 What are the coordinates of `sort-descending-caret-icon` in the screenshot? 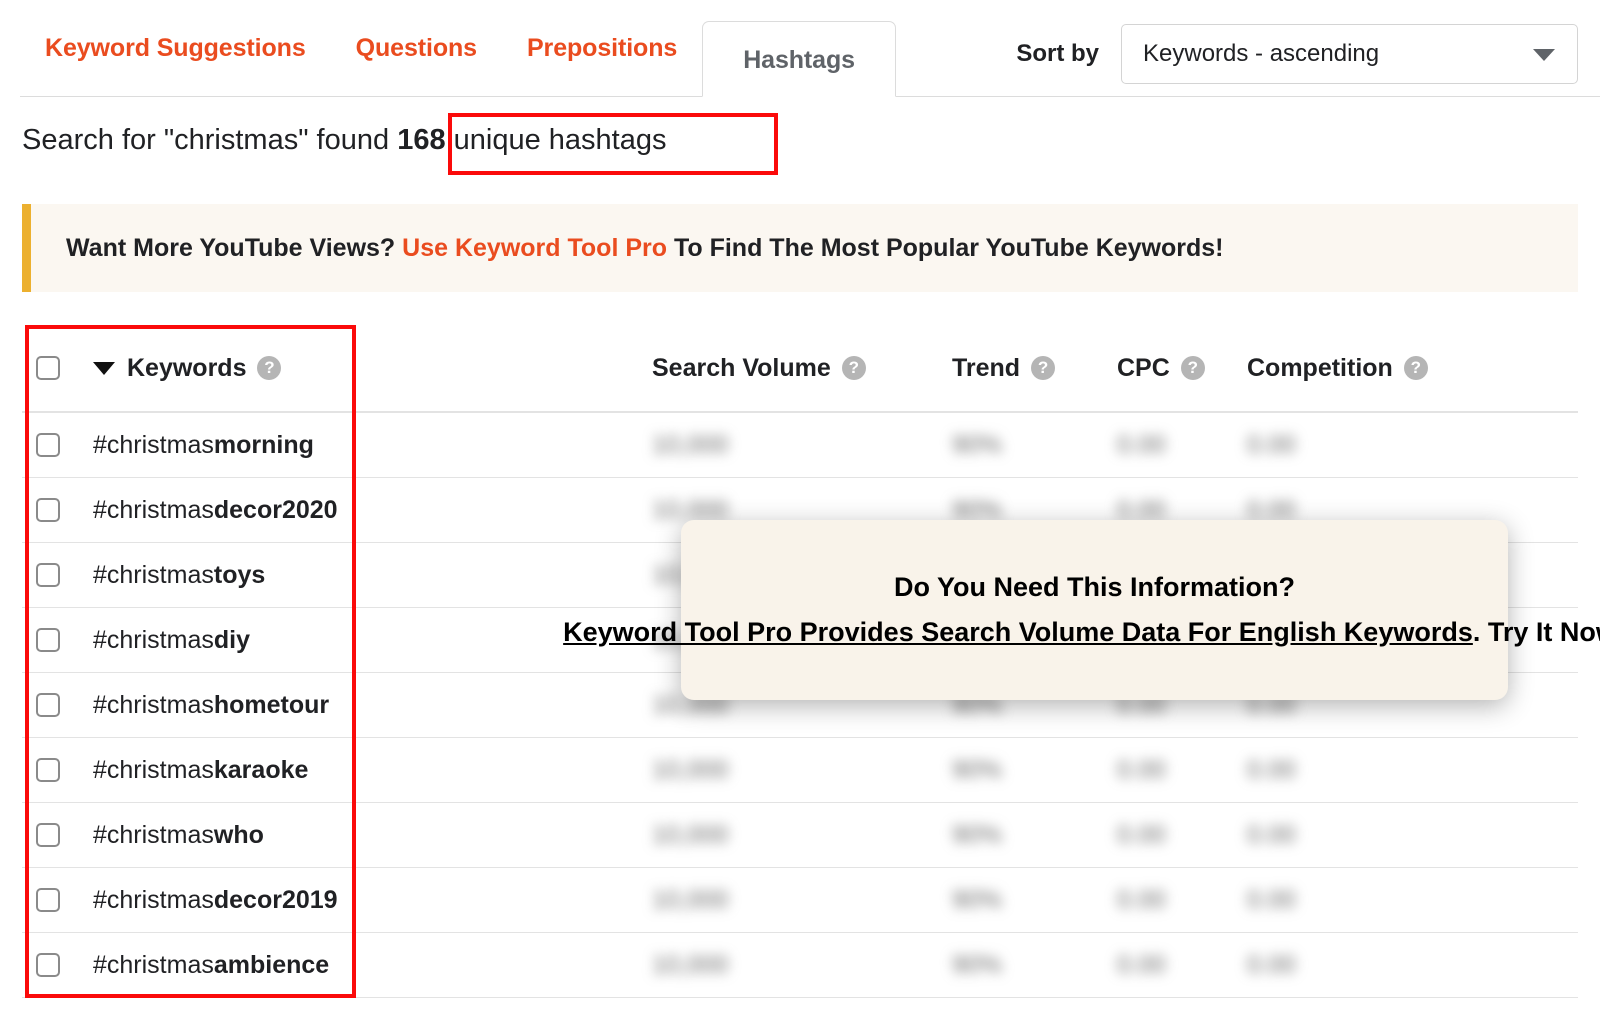 It's located at (104, 368).